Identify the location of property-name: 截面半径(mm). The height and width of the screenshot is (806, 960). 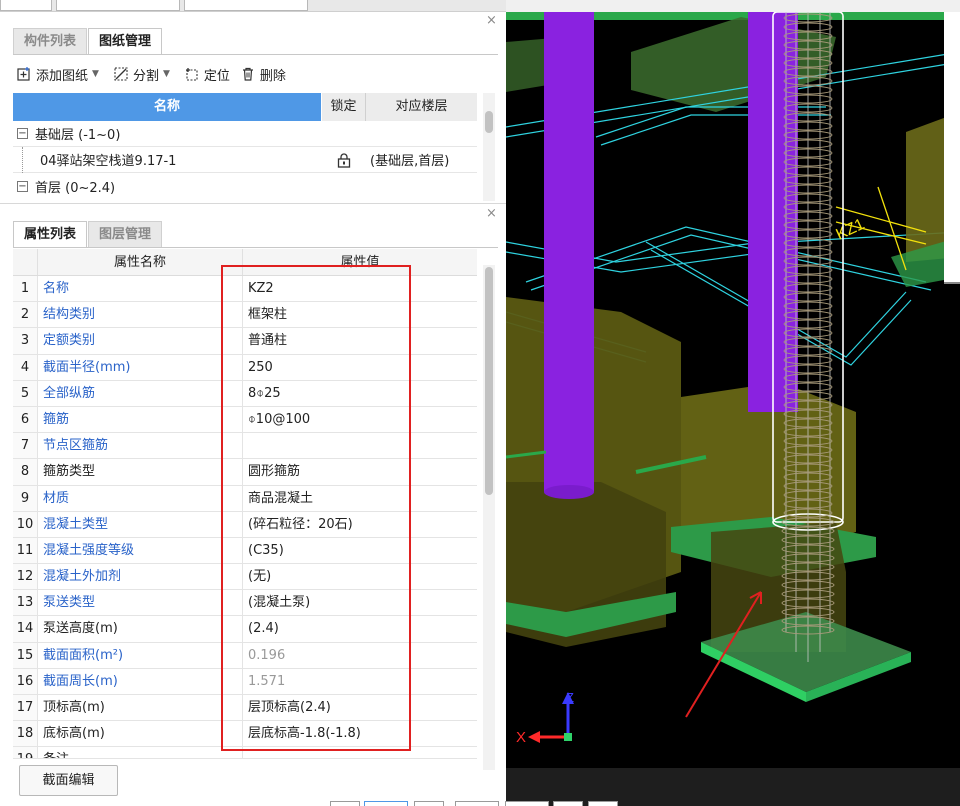
(140, 367).